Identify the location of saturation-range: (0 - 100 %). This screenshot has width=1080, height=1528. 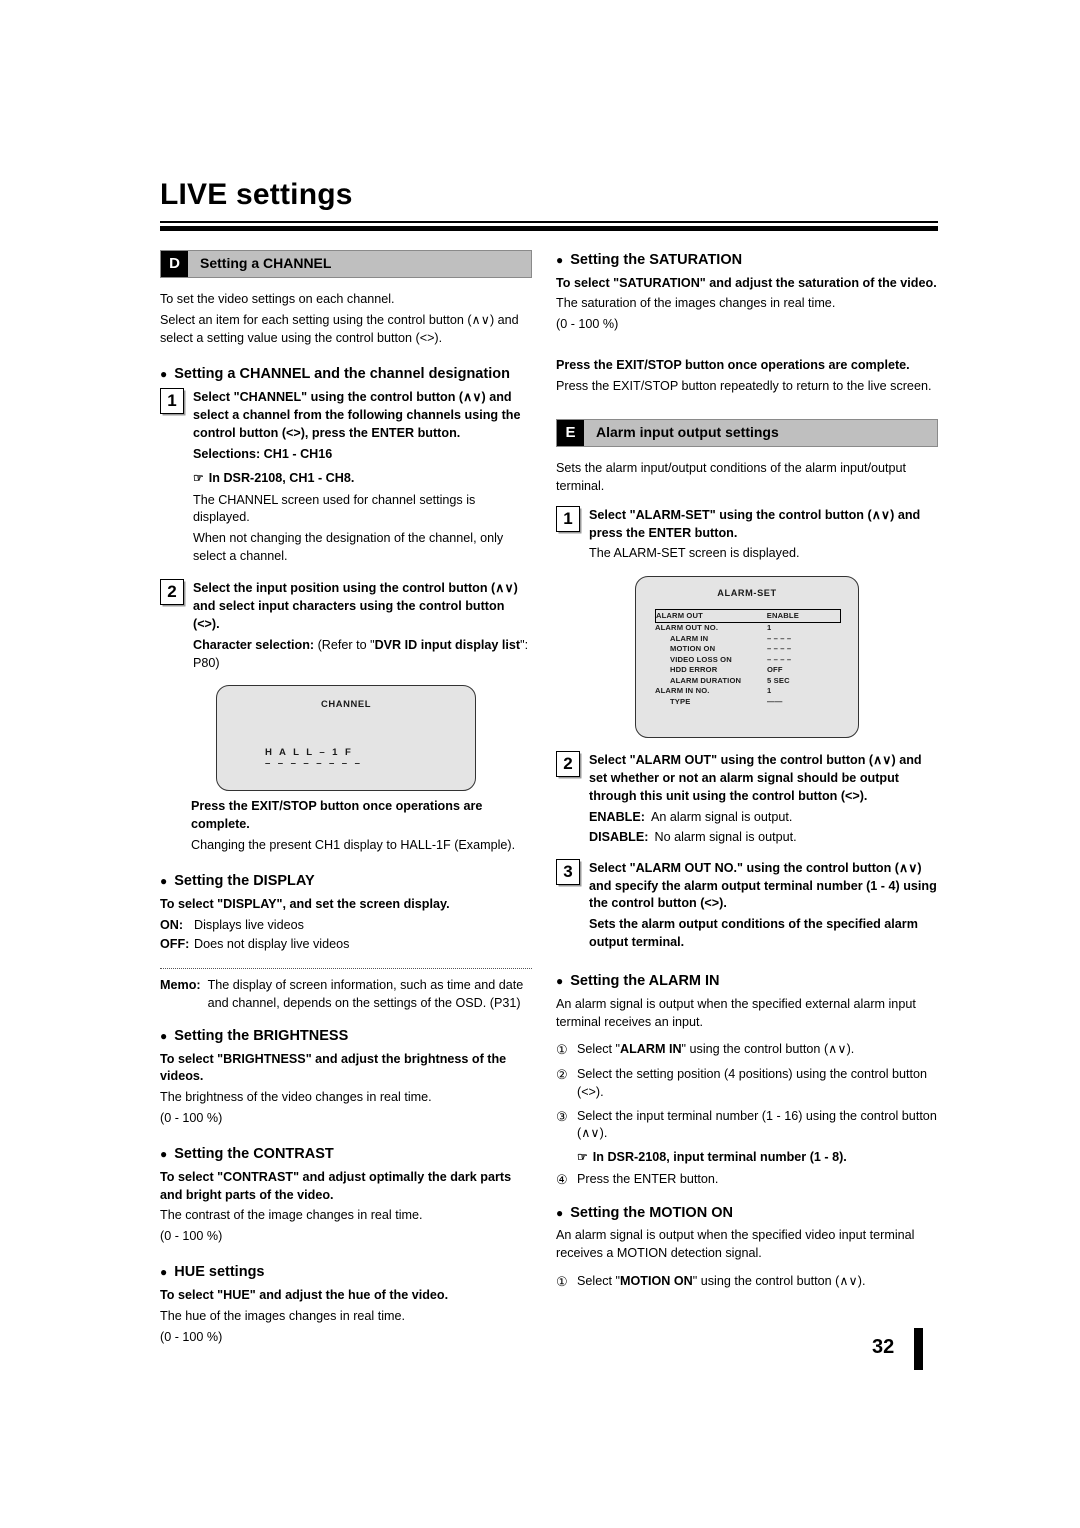
(587, 324).